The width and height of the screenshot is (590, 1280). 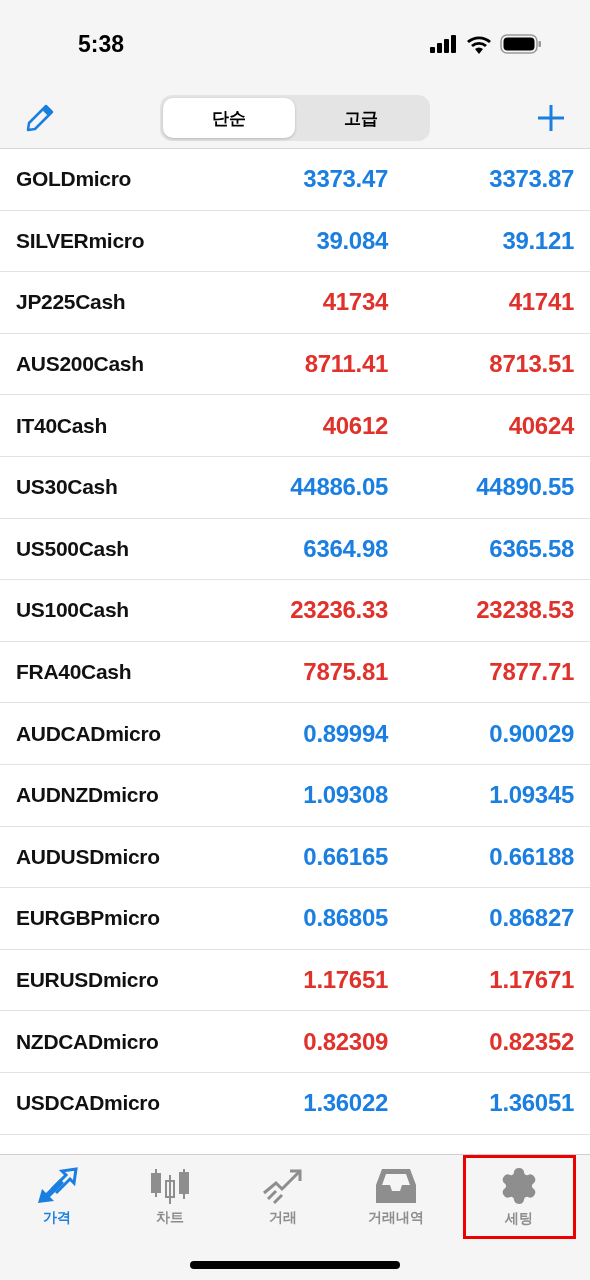 I want to click on ask-price: 7877.71, so click(x=531, y=672).